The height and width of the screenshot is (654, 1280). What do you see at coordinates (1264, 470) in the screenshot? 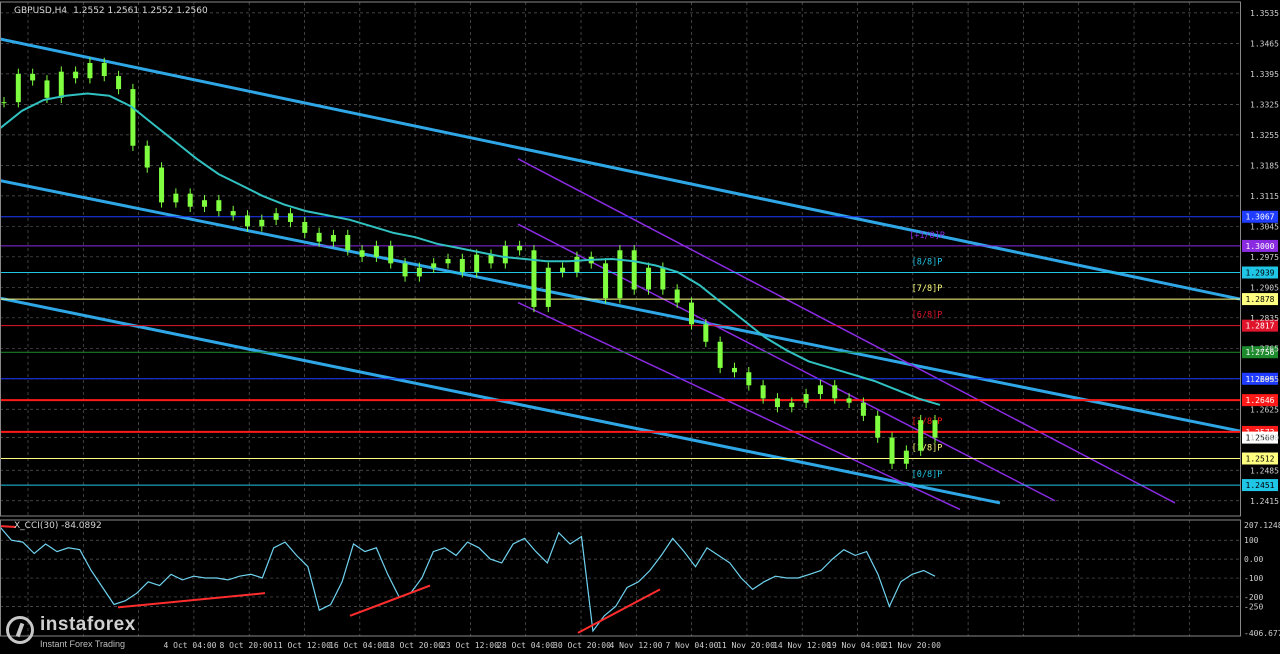
I see `y-tick-label: 1.2485` at bounding box center [1264, 470].